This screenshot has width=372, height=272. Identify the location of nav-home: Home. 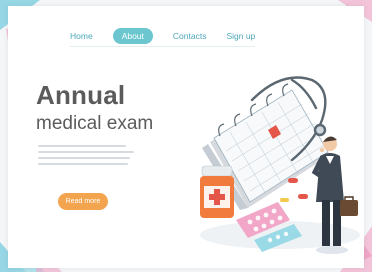
(81, 36).